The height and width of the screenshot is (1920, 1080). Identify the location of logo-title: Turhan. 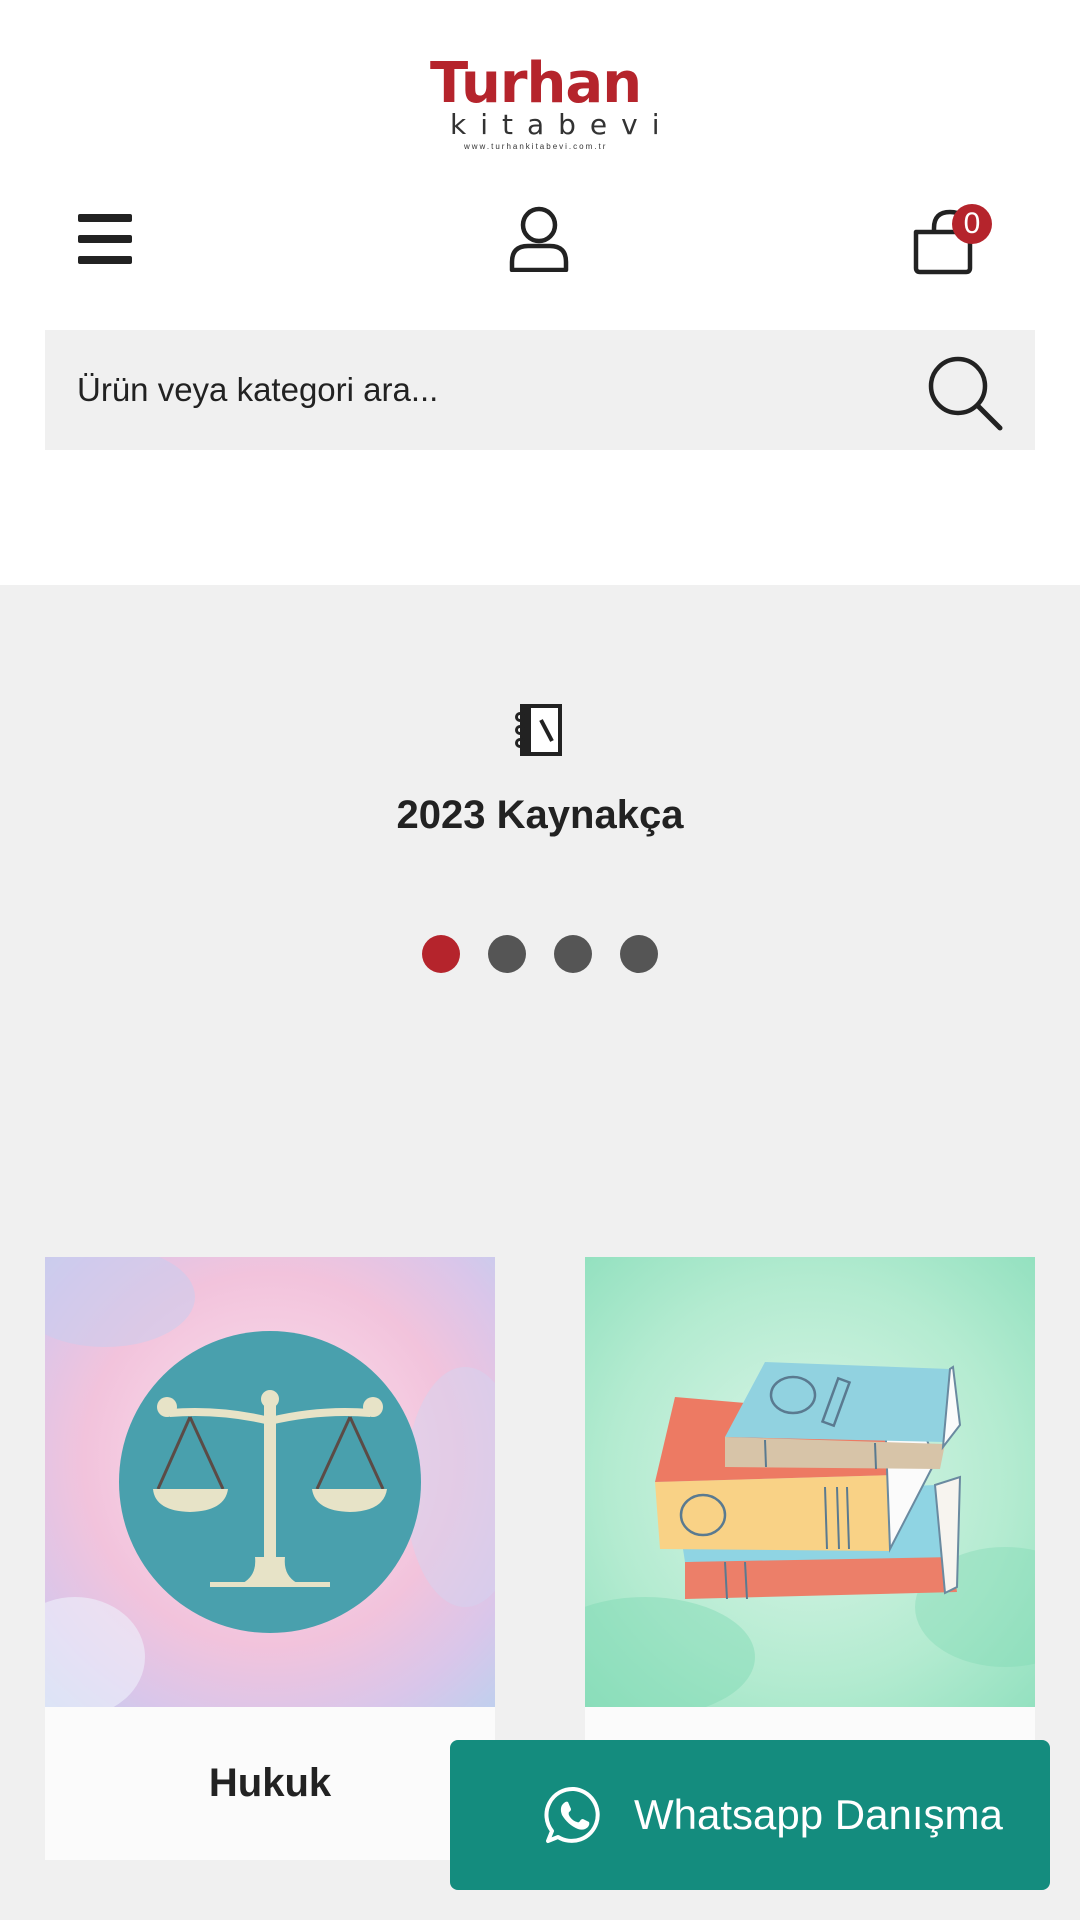
(536, 83).